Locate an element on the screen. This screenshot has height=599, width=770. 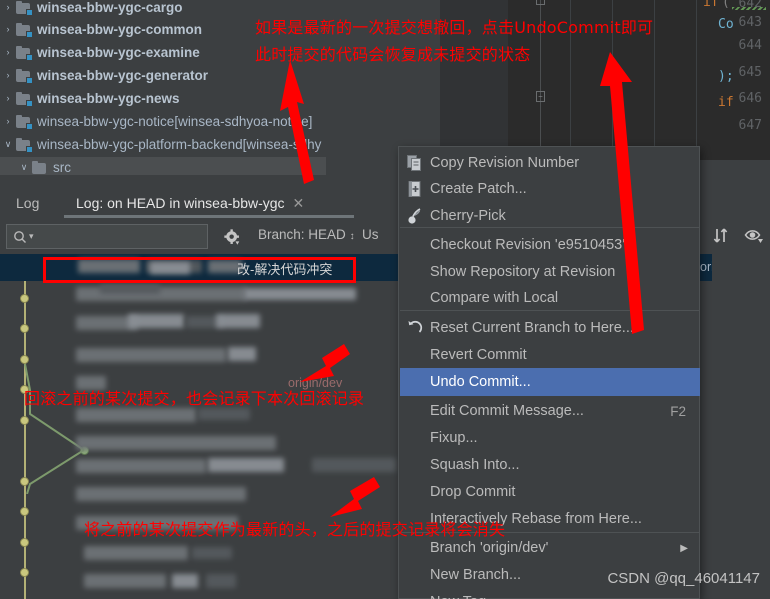
tab-log-on-head: Log: on HEAD in winsea-bbw-ygc ✕ is located at coordinates (190, 203).